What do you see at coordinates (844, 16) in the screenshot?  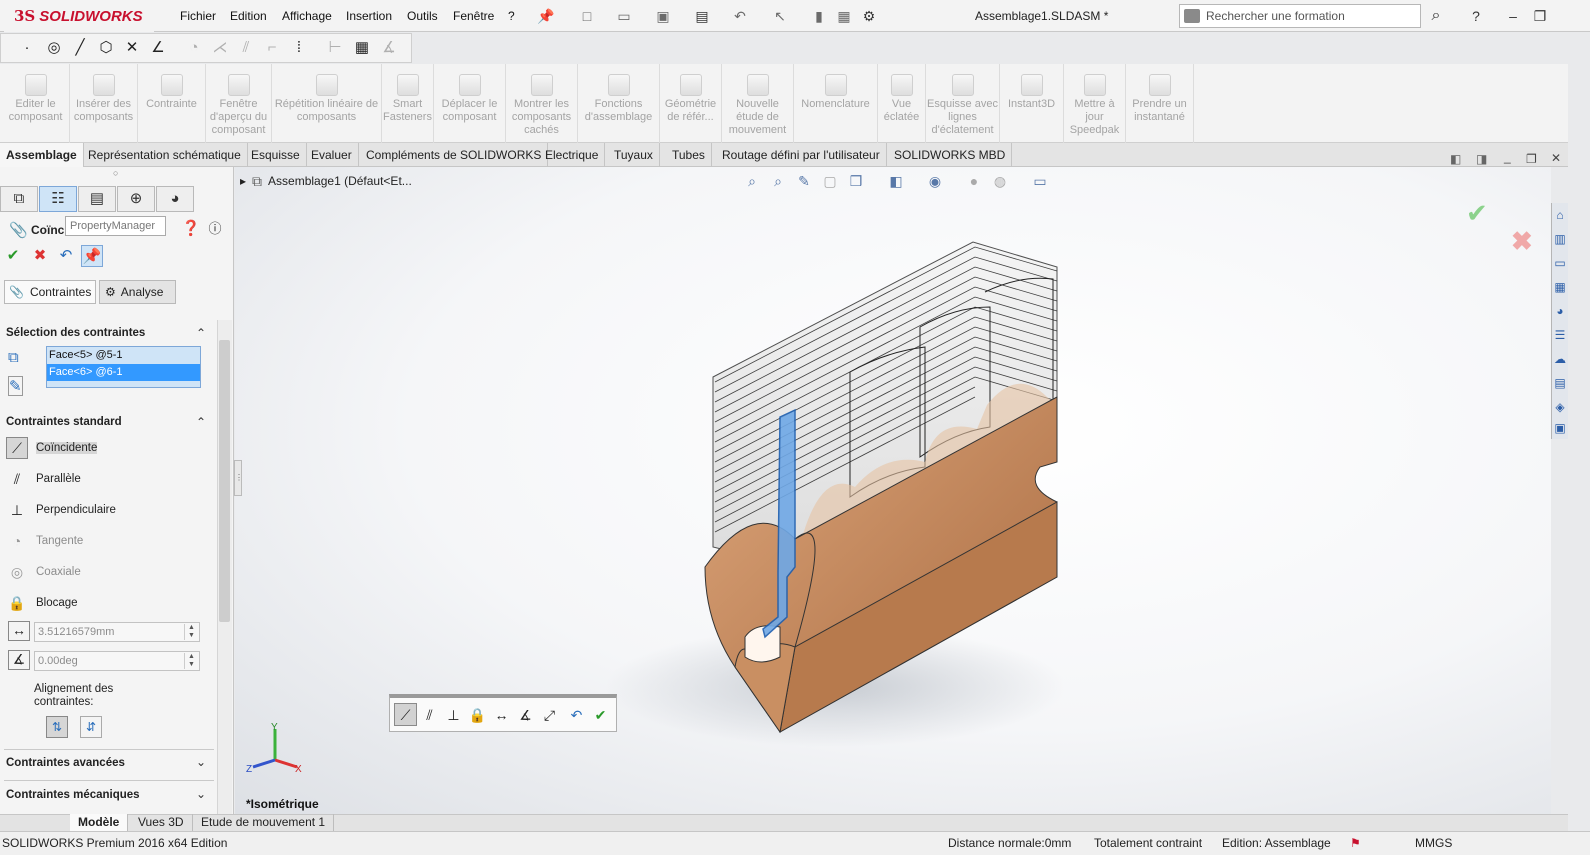 I see `file-properties-icon: ▦` at bounding box center [844, 16].